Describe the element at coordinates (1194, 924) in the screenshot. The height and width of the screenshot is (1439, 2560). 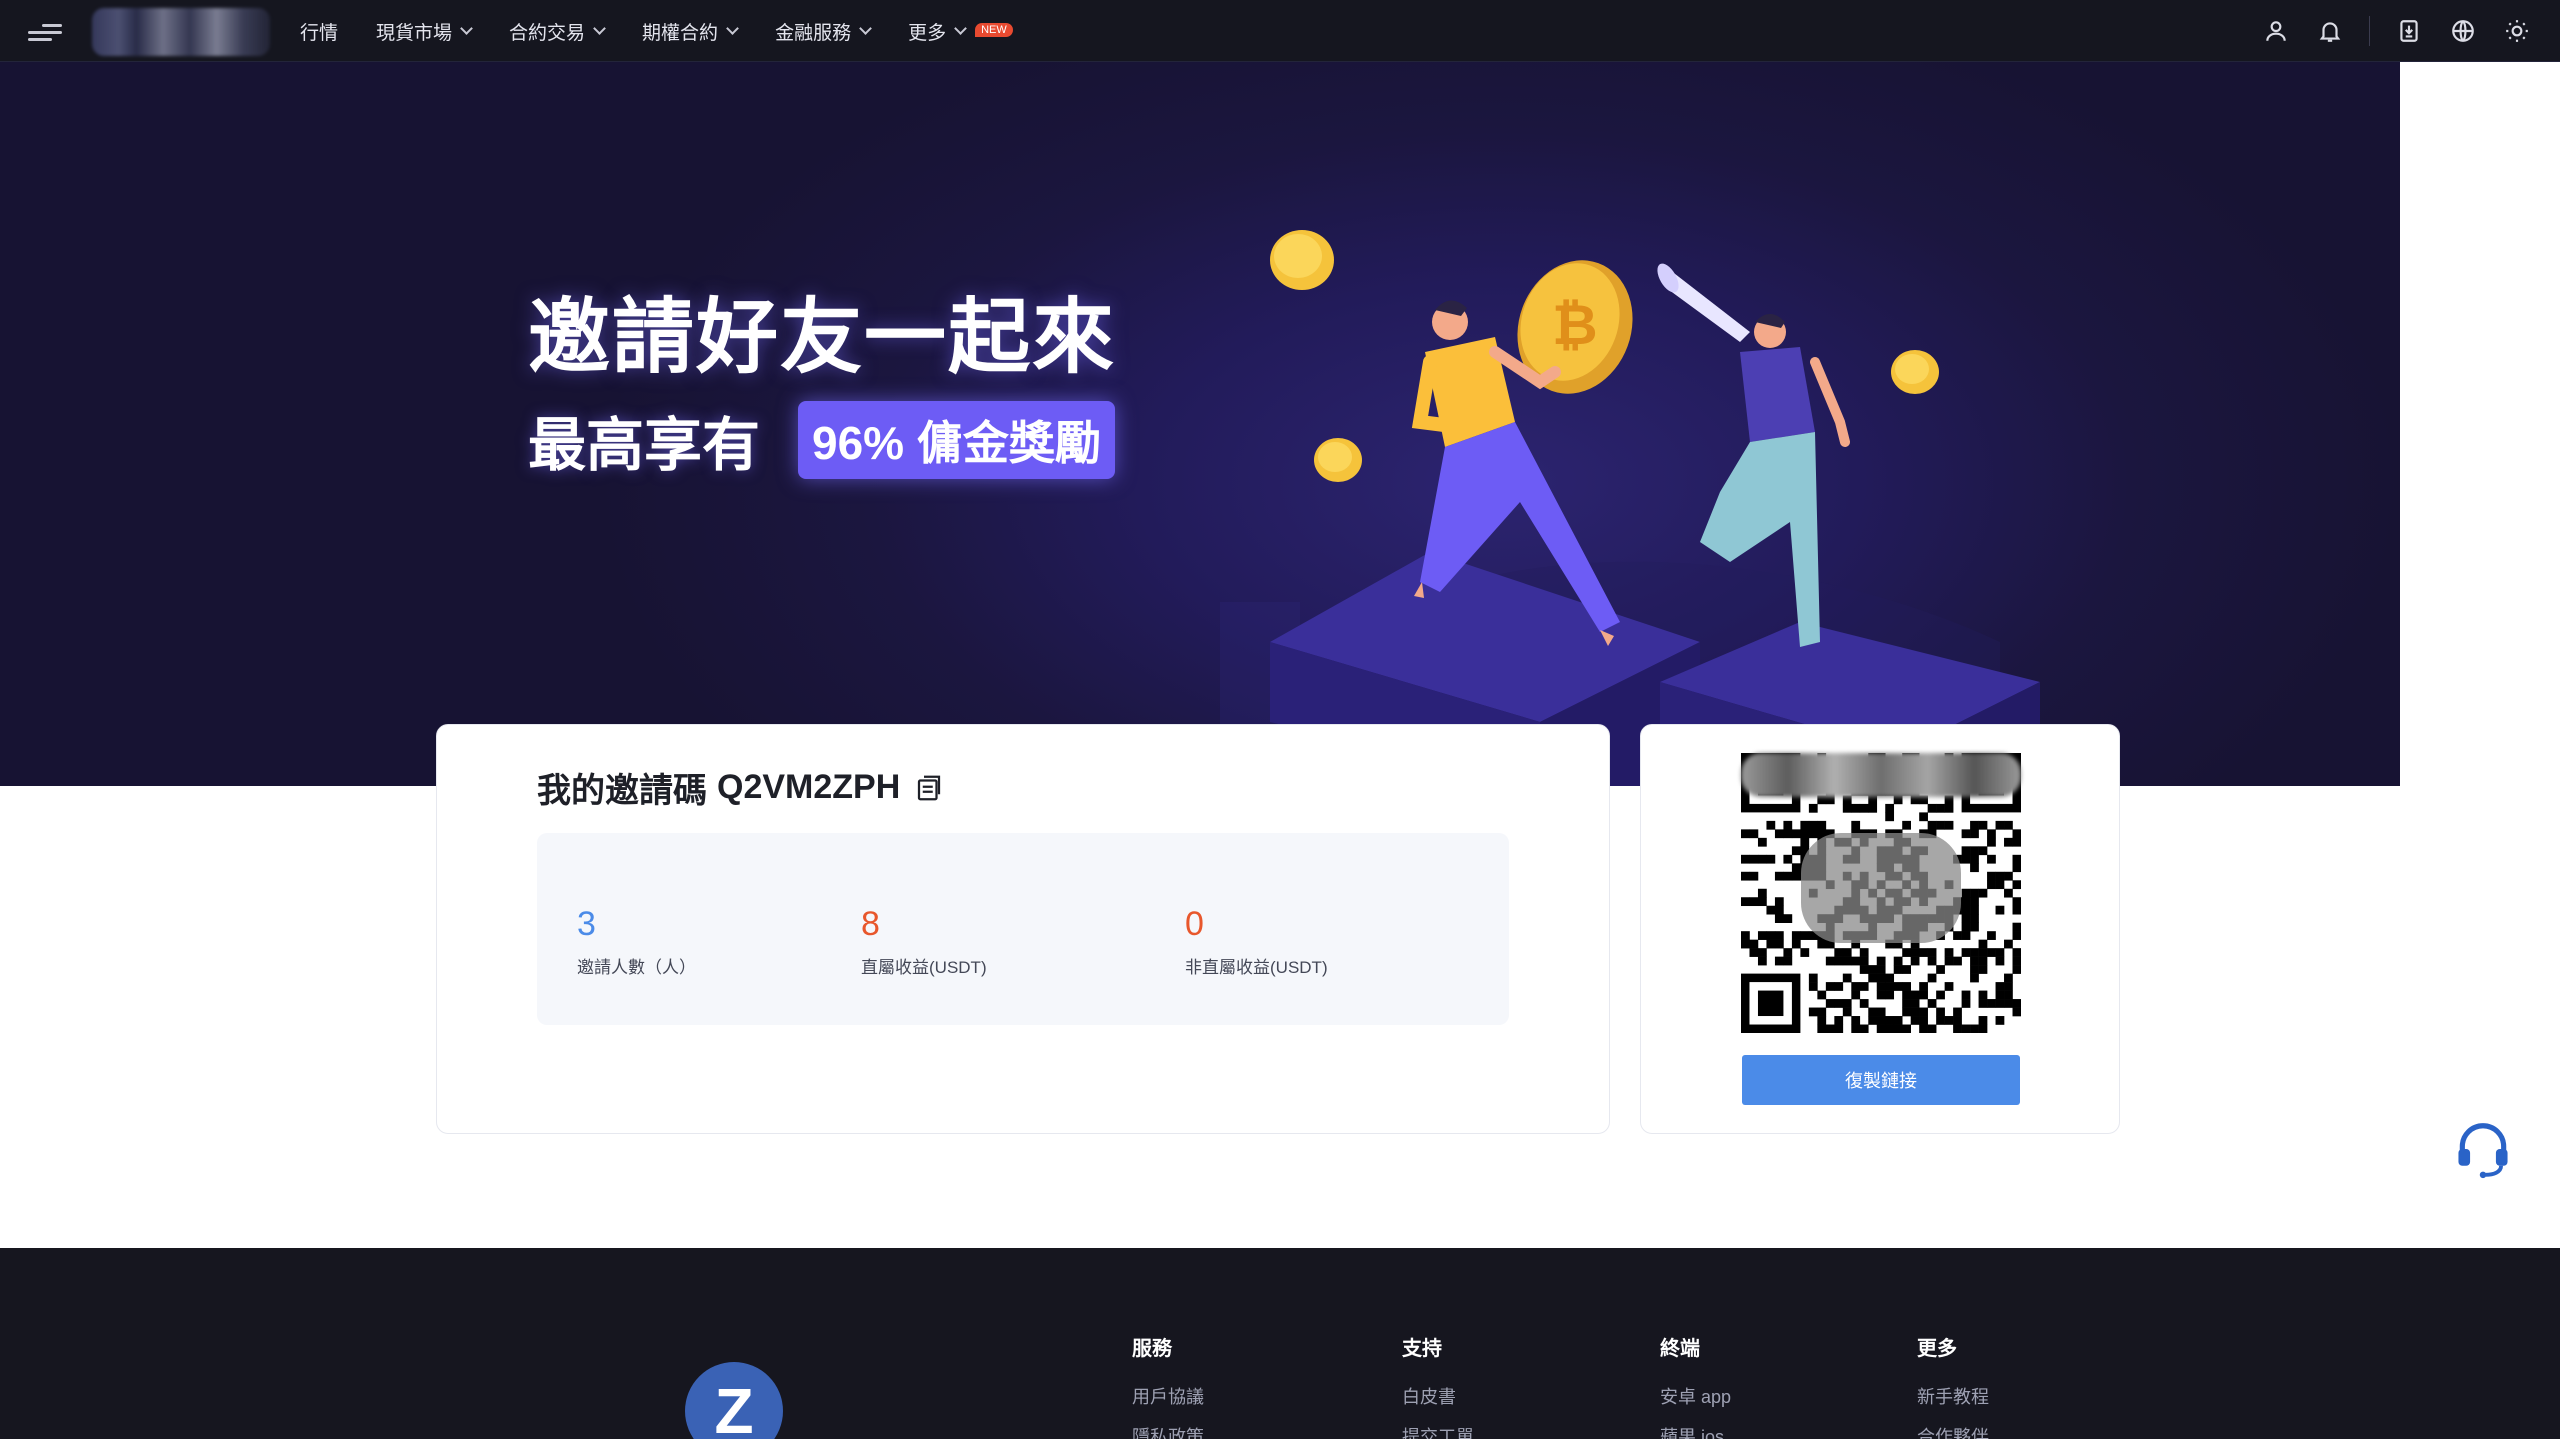
I see `stat-value: 0` at that location.